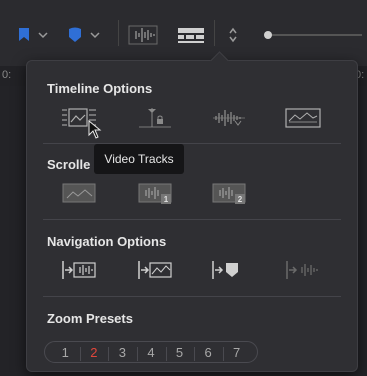  I want to click on timeline-options-title: Timeline Options, so click(100, 88).